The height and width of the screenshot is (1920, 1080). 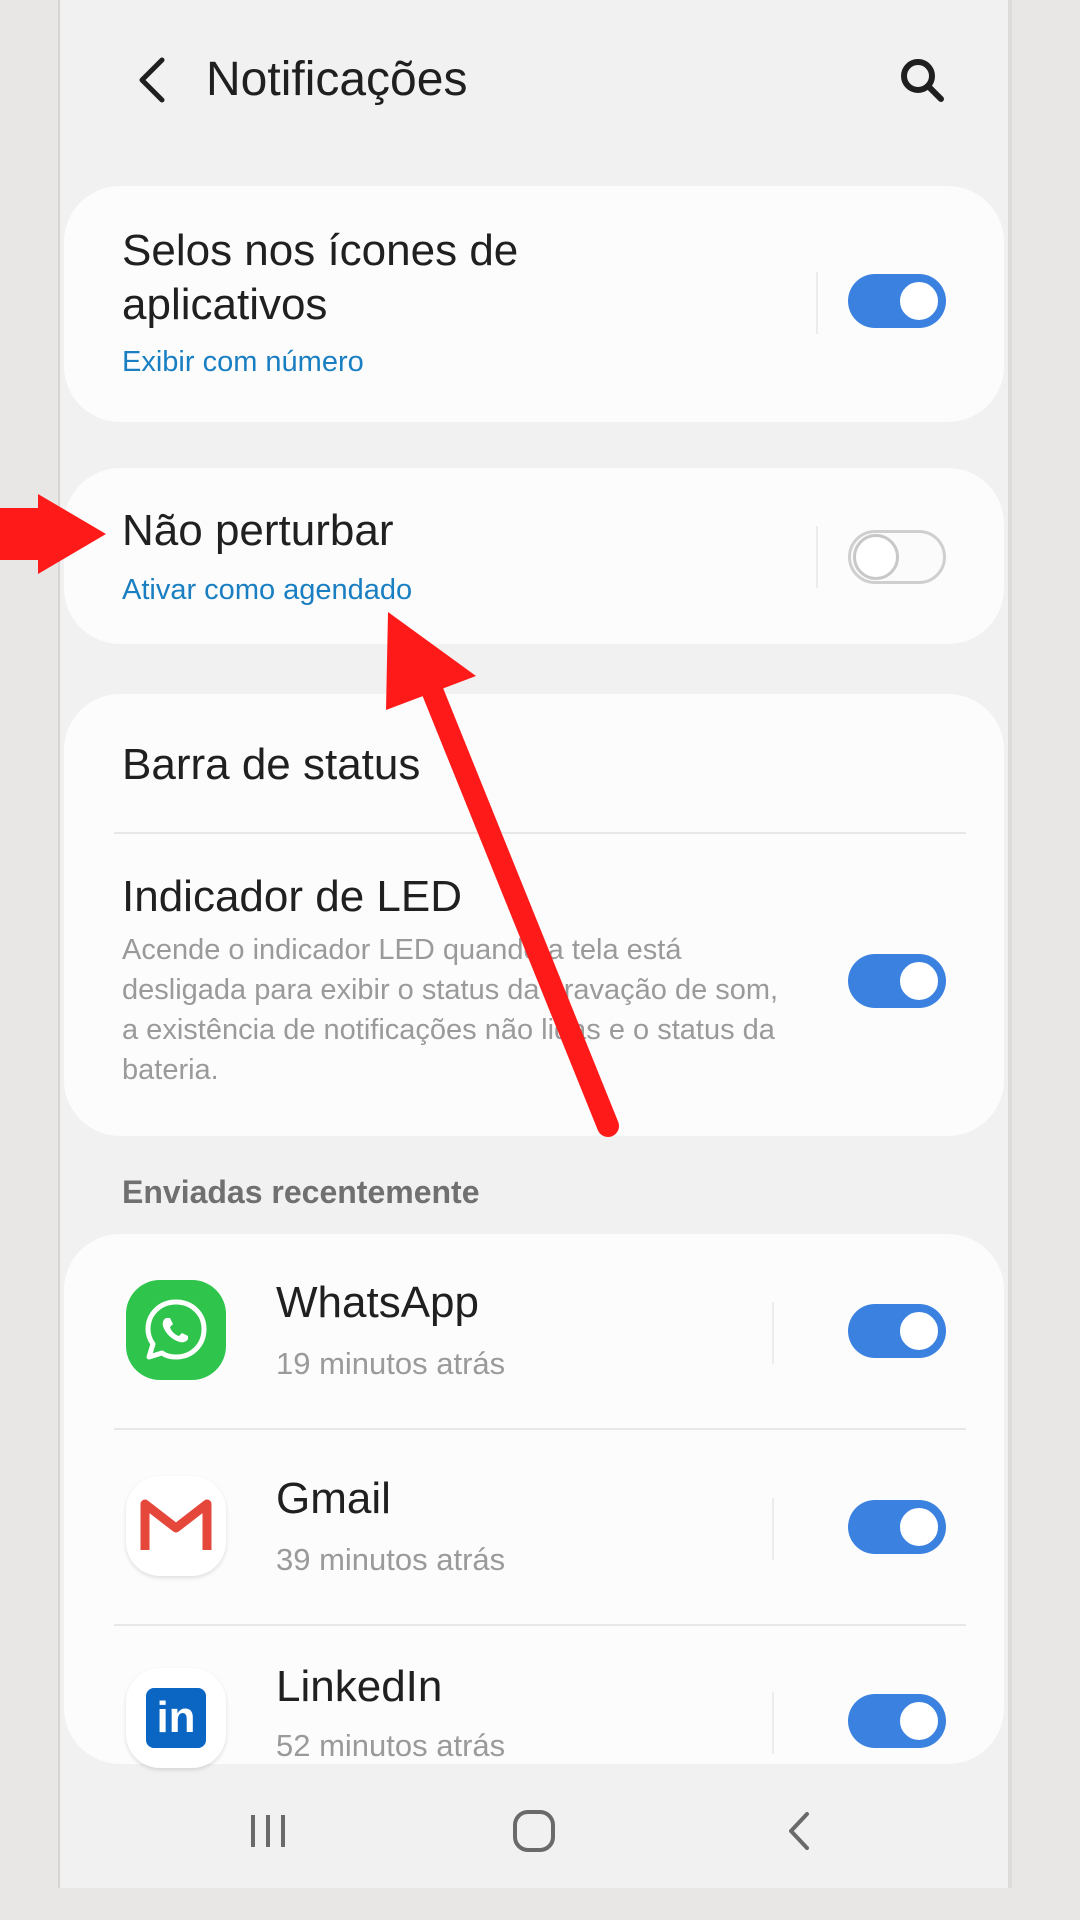 I want to click on gmail-icon, so click(x=176, y=1526).